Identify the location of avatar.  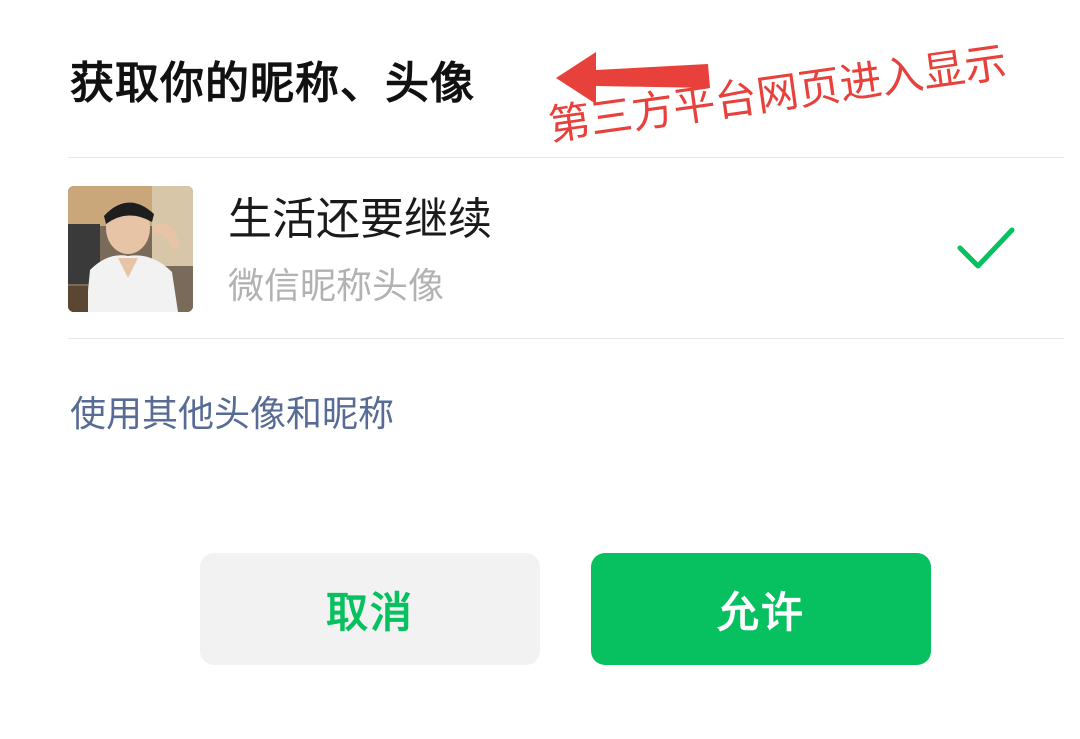
(130, 249).